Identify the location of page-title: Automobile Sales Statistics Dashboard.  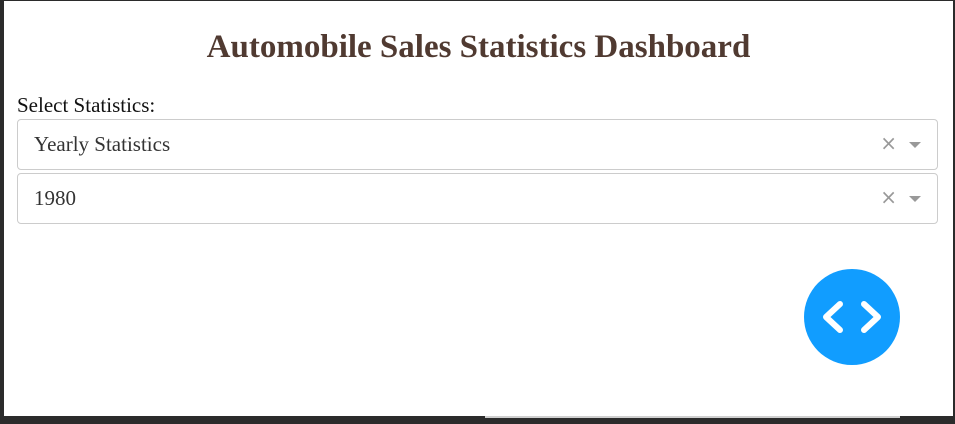
(478, 47).